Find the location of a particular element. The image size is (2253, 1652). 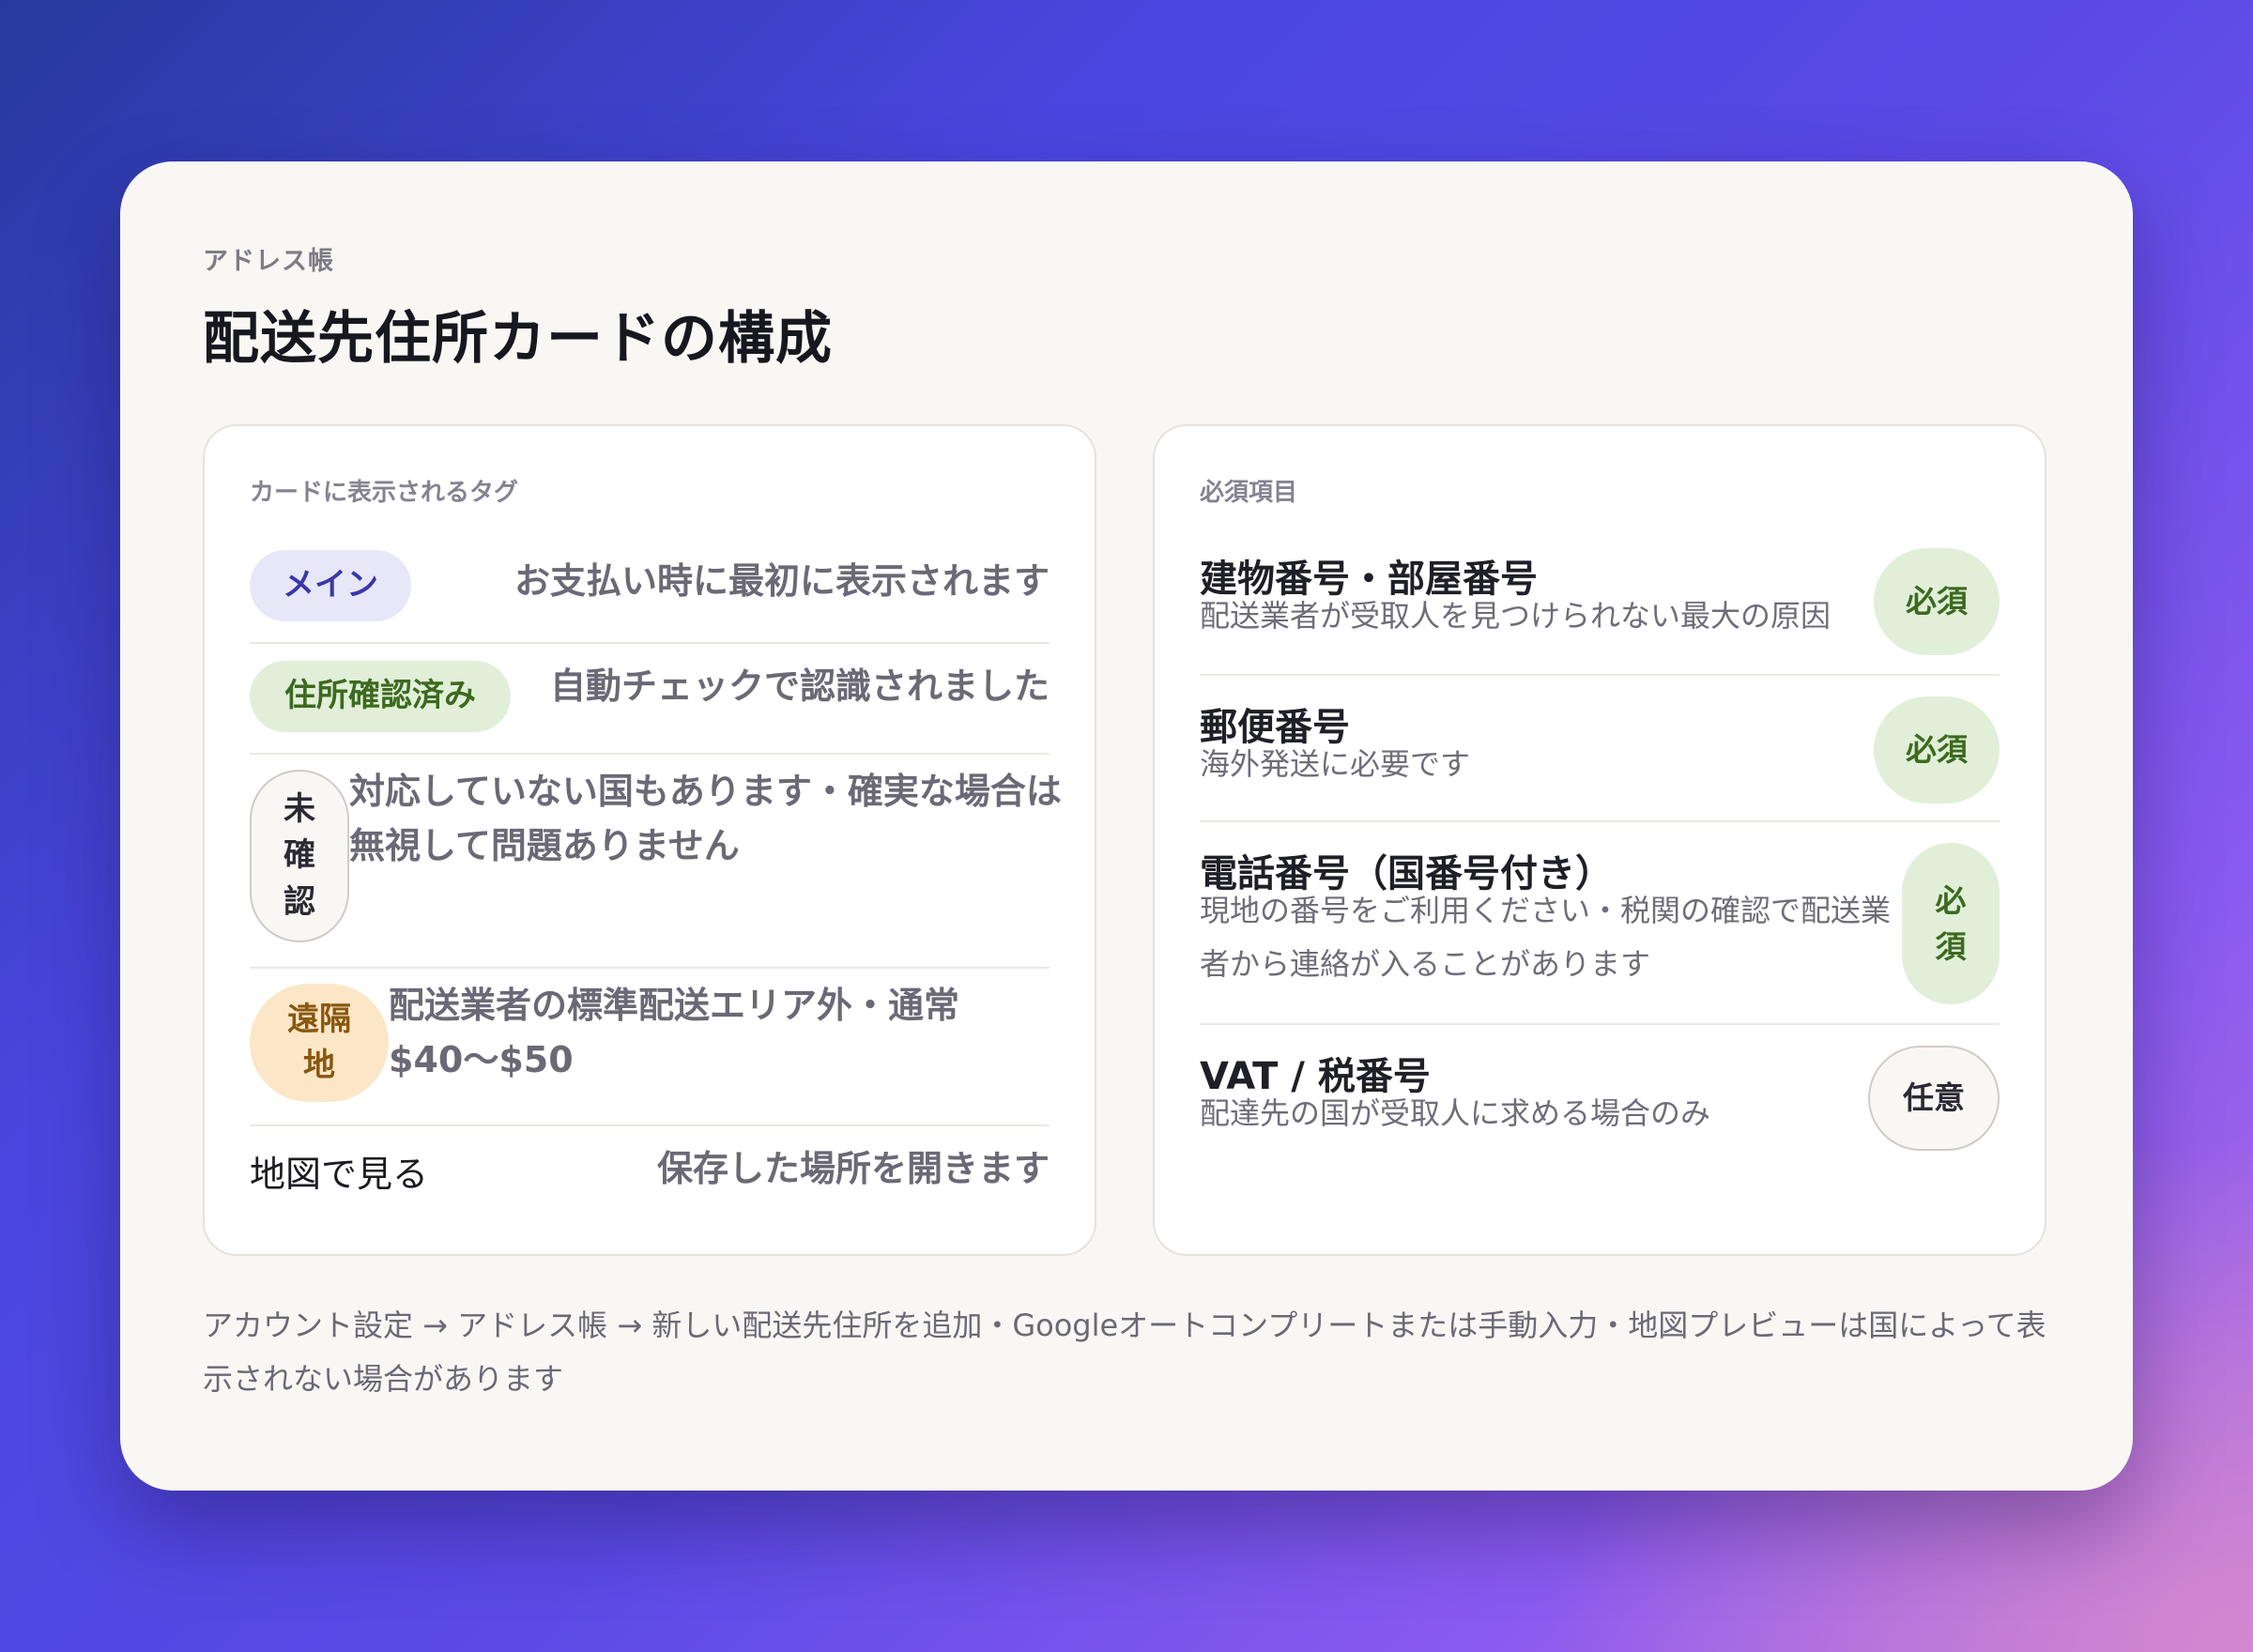

field-description: 配送業者が受取人を見つけられない最大の原因 is located at coordinates (1516, 616).